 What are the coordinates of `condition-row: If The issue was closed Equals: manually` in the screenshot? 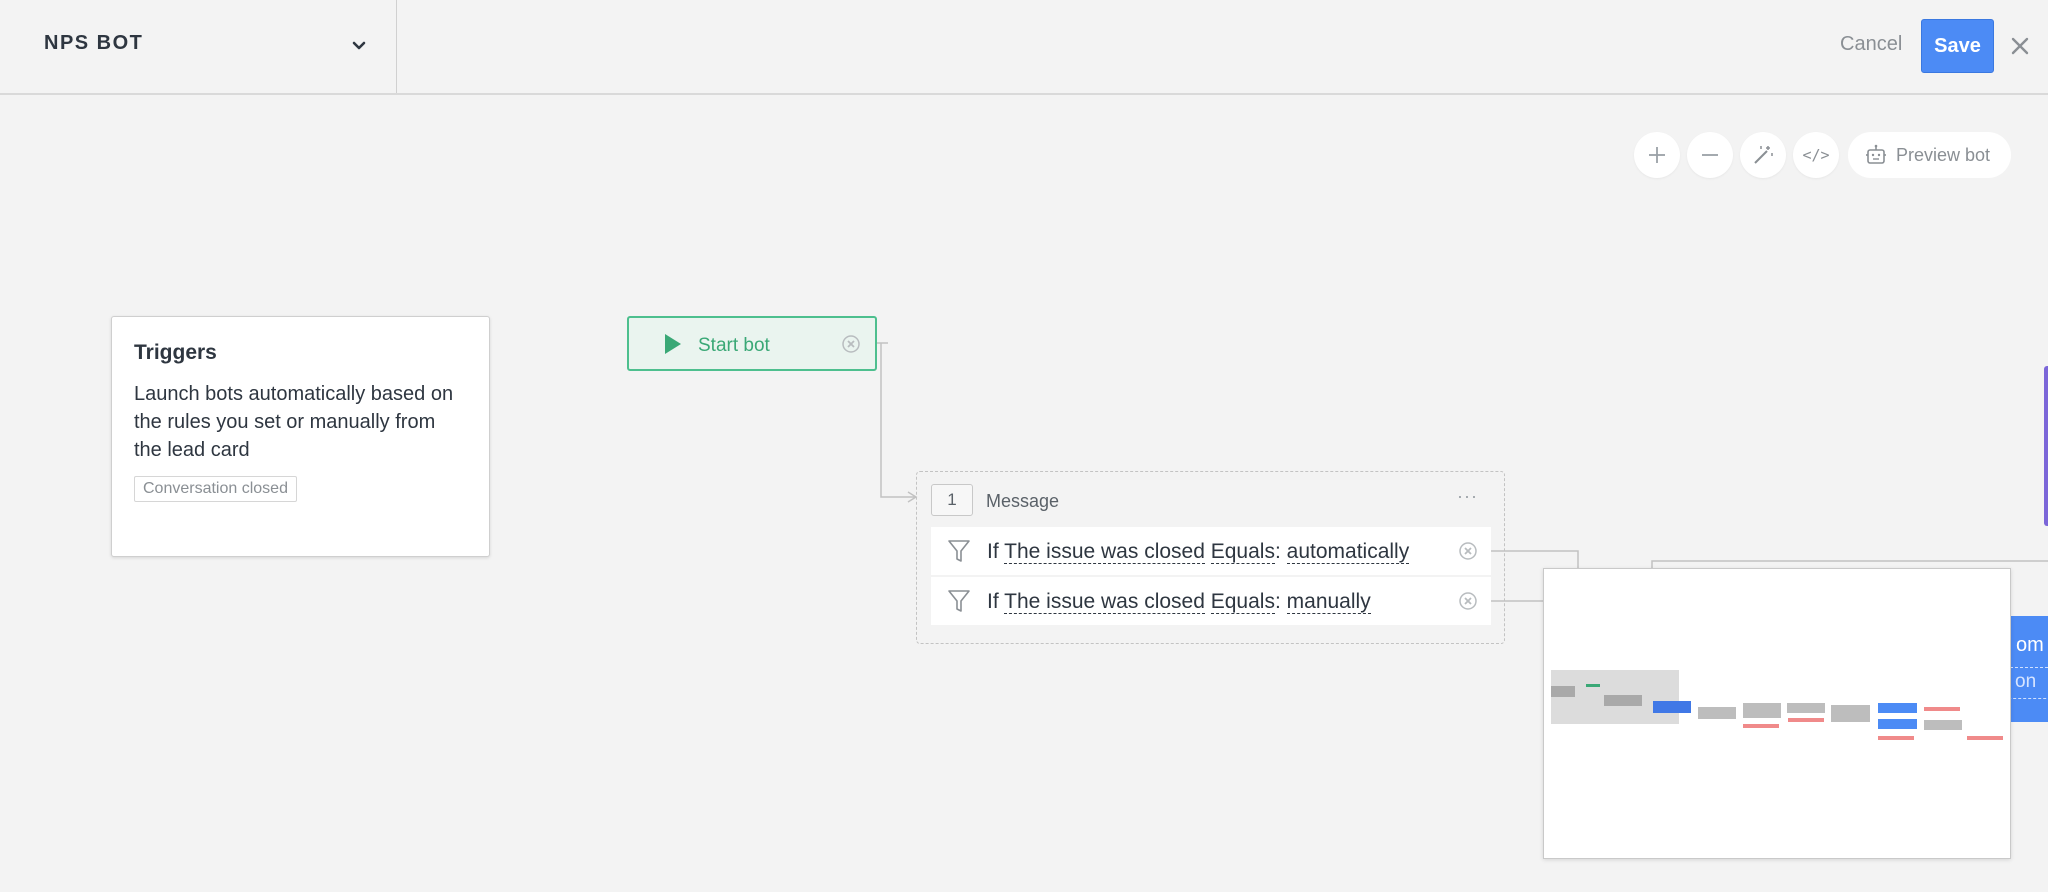 It's located at (1211, 601).